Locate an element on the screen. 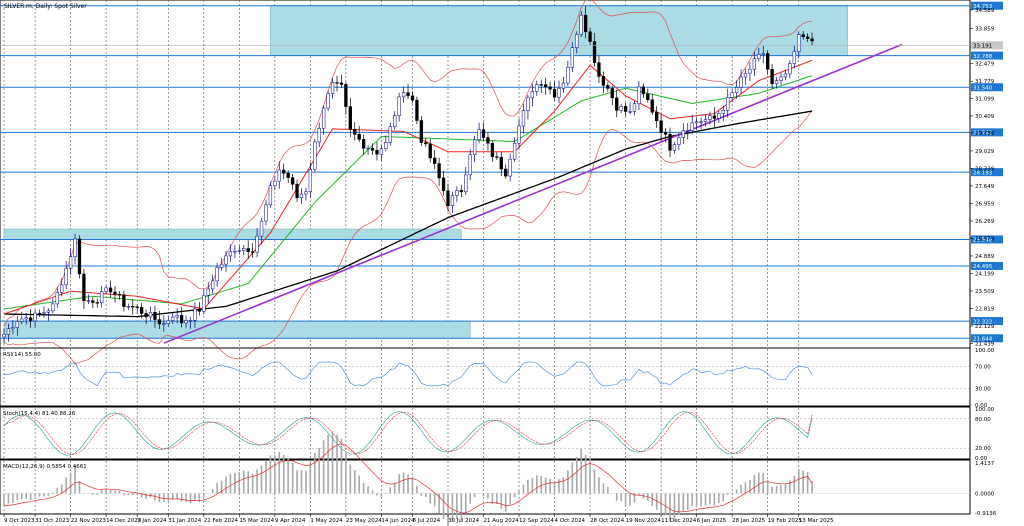  time-tick-label: 8 Jul 2024 is located at coordinates (426, 521).